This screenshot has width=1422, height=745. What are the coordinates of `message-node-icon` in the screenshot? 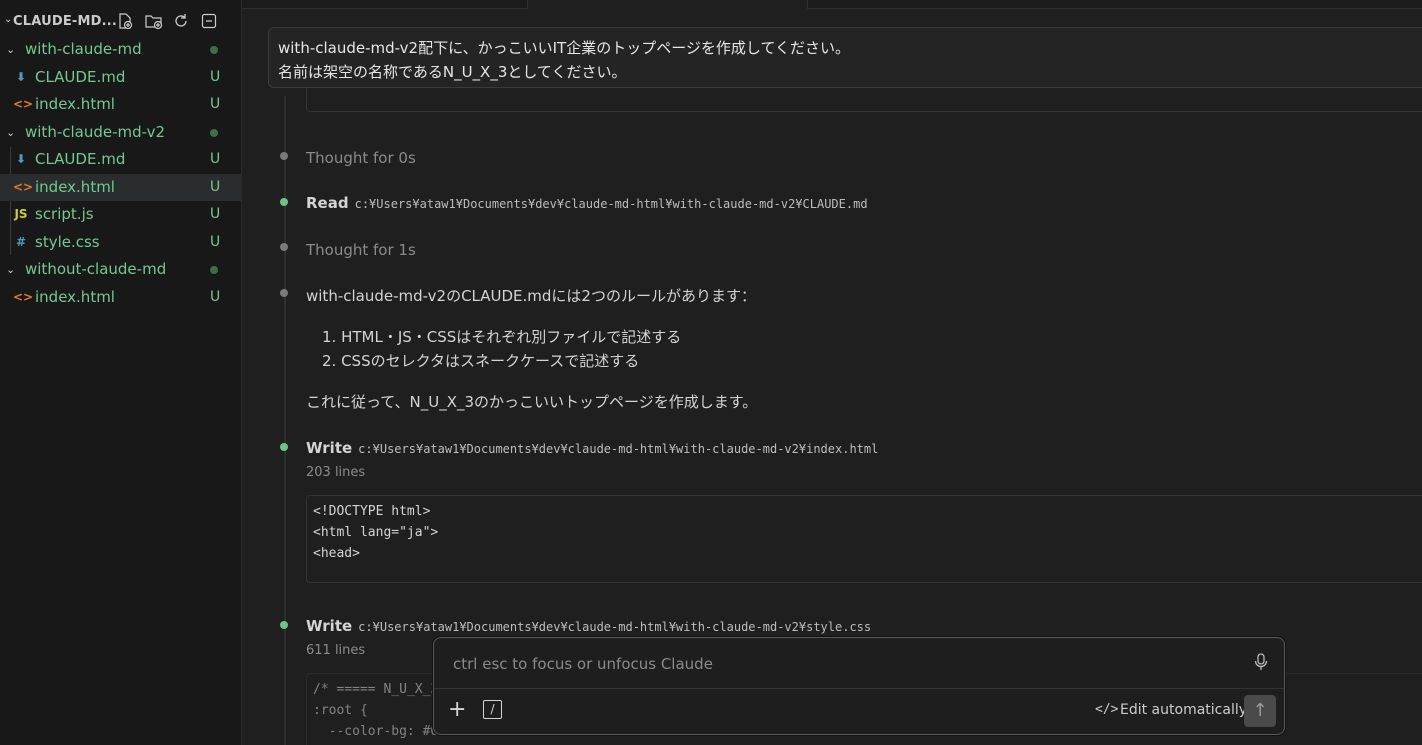 It's located at (284, 293).